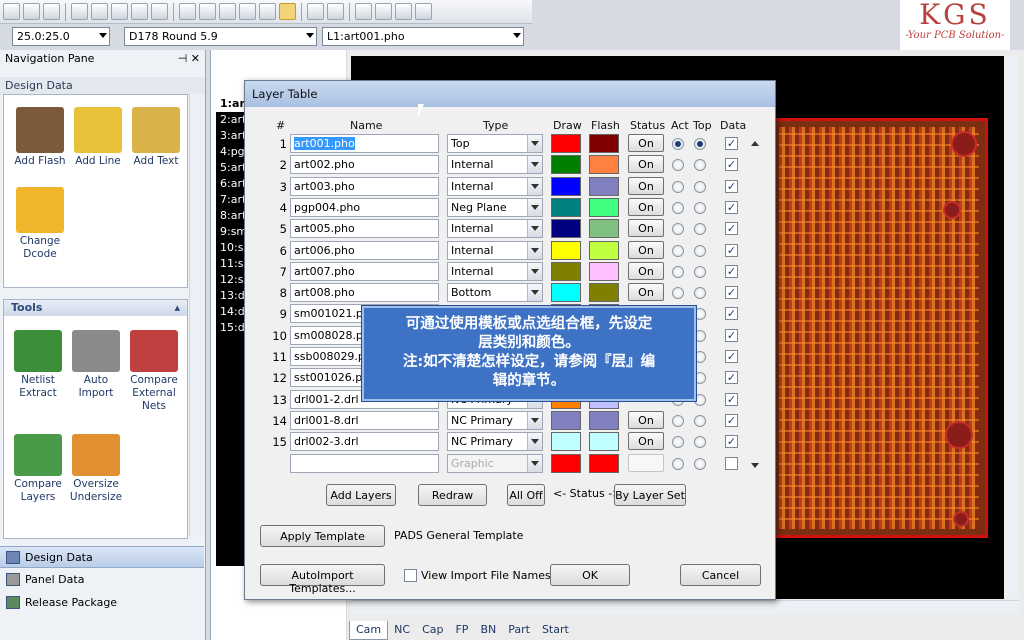 The image size is (1024, 640). Describe the element at coordinates (495, 143) in the screenshot. I see `layer-type-select: Top` at that location.